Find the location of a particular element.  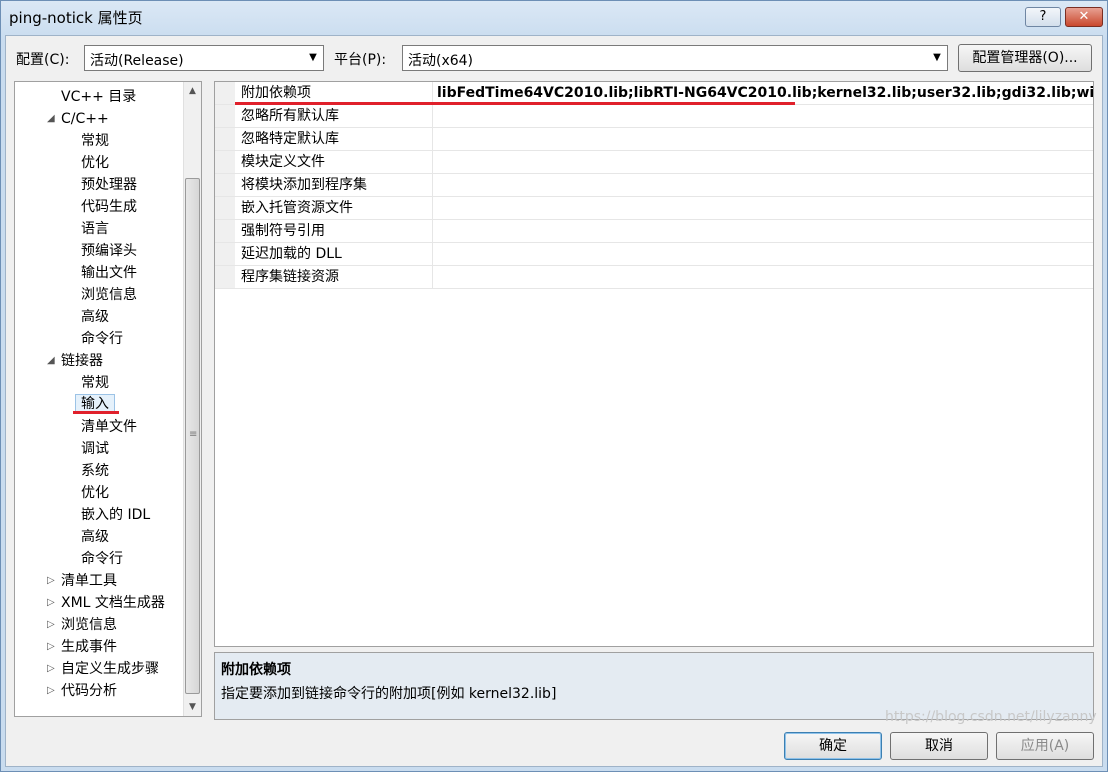

tree-item-xml-doc: XML 文档生成器 is located at coordinates (113, 603).